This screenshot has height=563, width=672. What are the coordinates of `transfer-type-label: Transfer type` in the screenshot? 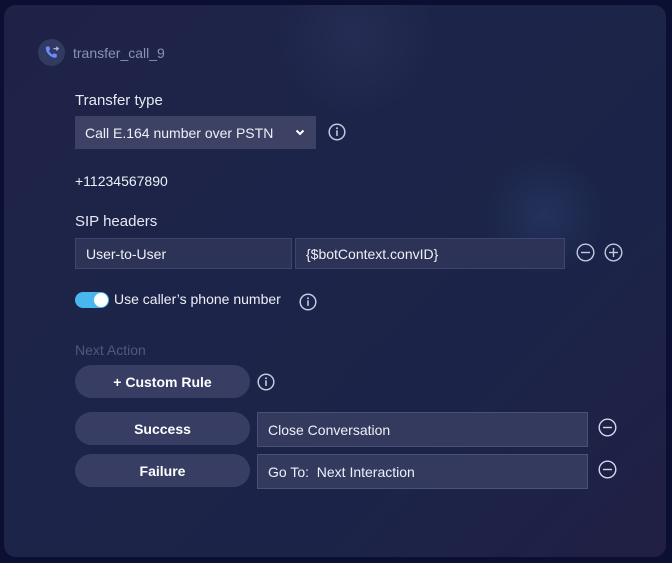 It's located at (119, 100).